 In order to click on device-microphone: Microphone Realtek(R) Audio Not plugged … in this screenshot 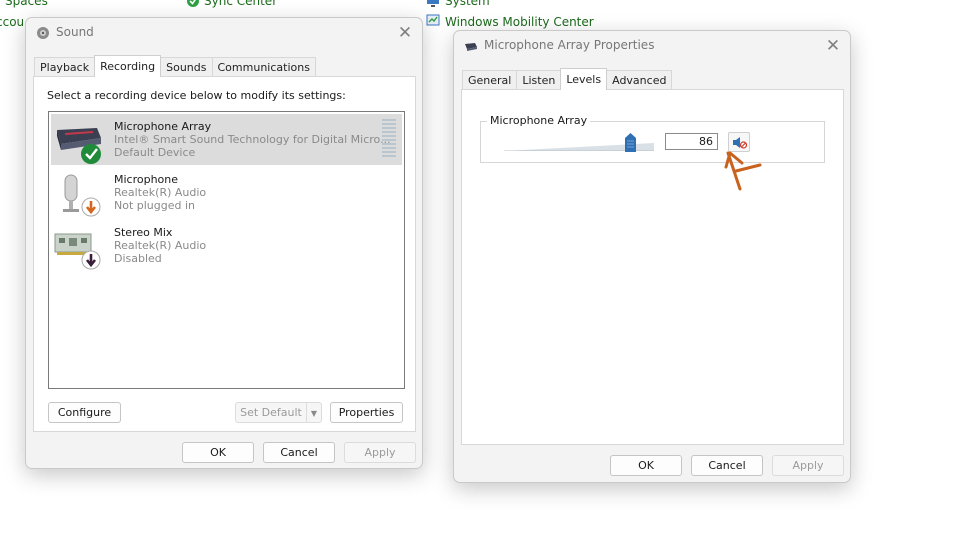, I will do `click(226, 192)`.